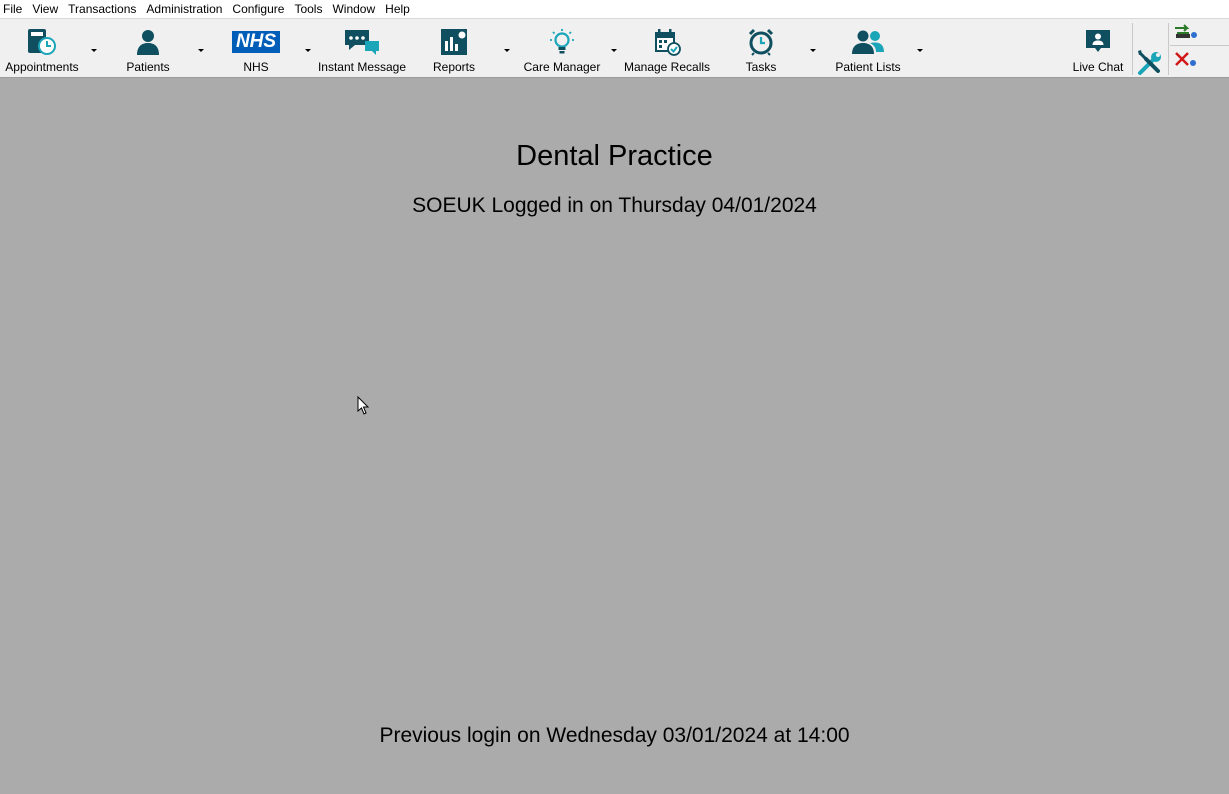  What do you see at coordinates (868, 42) in the screenshot?
I see `patient-group-icon` at bounding box center [868, 42].